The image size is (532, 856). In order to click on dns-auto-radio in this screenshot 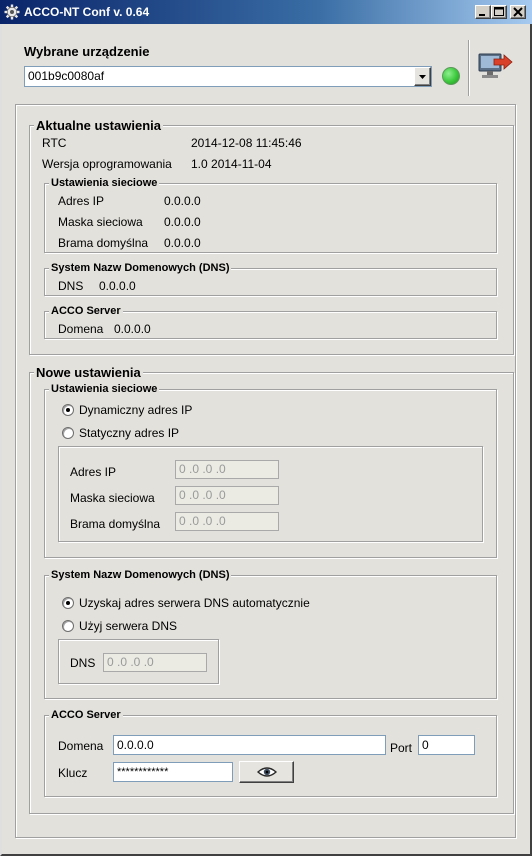, I will do `click(68, 603)`.